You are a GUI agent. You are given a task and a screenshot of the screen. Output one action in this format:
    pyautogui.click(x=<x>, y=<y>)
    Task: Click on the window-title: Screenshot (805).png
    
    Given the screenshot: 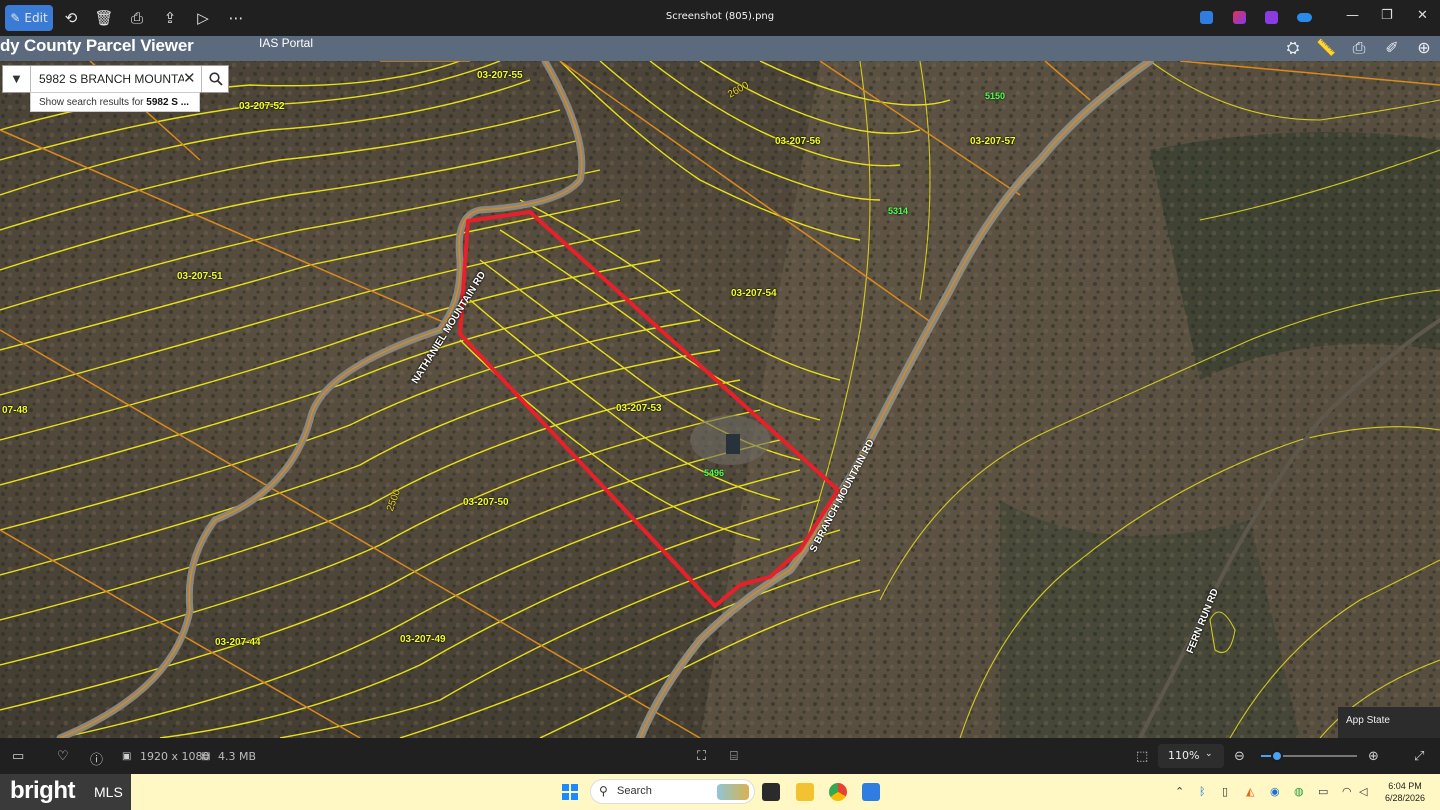 What is the action you would take?
    pyautogui.click(x=720, y=16)
    